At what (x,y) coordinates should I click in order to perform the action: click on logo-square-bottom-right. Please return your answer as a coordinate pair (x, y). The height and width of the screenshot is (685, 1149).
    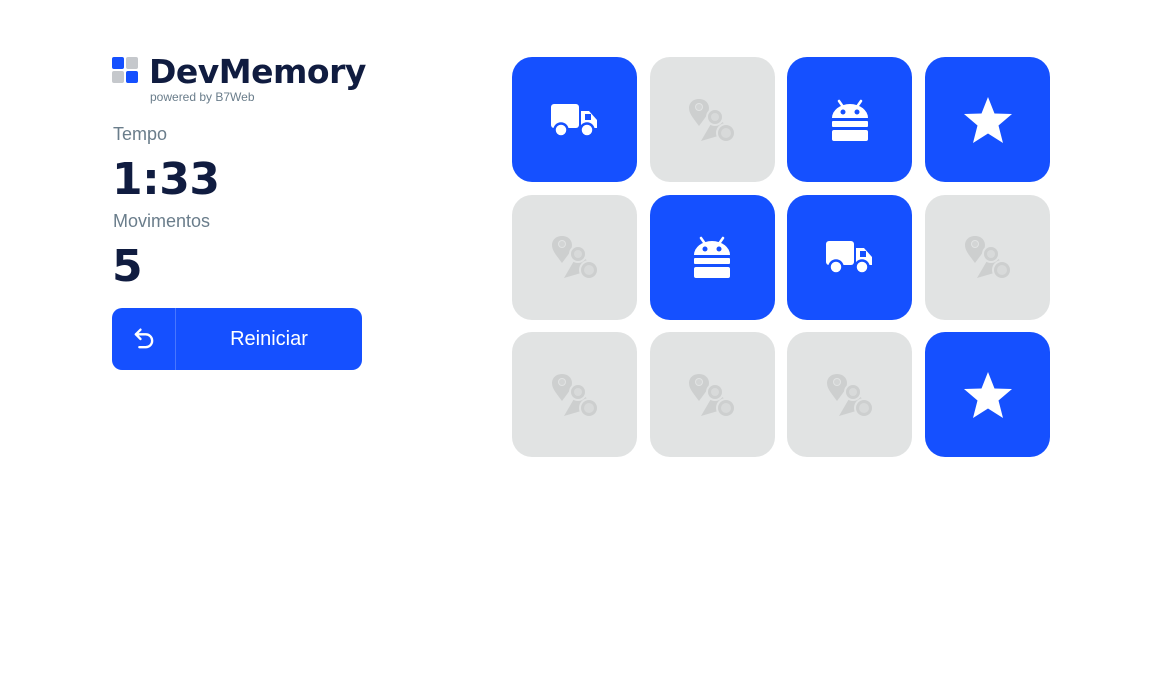
    Looking at the image, I should click on (132, 77).